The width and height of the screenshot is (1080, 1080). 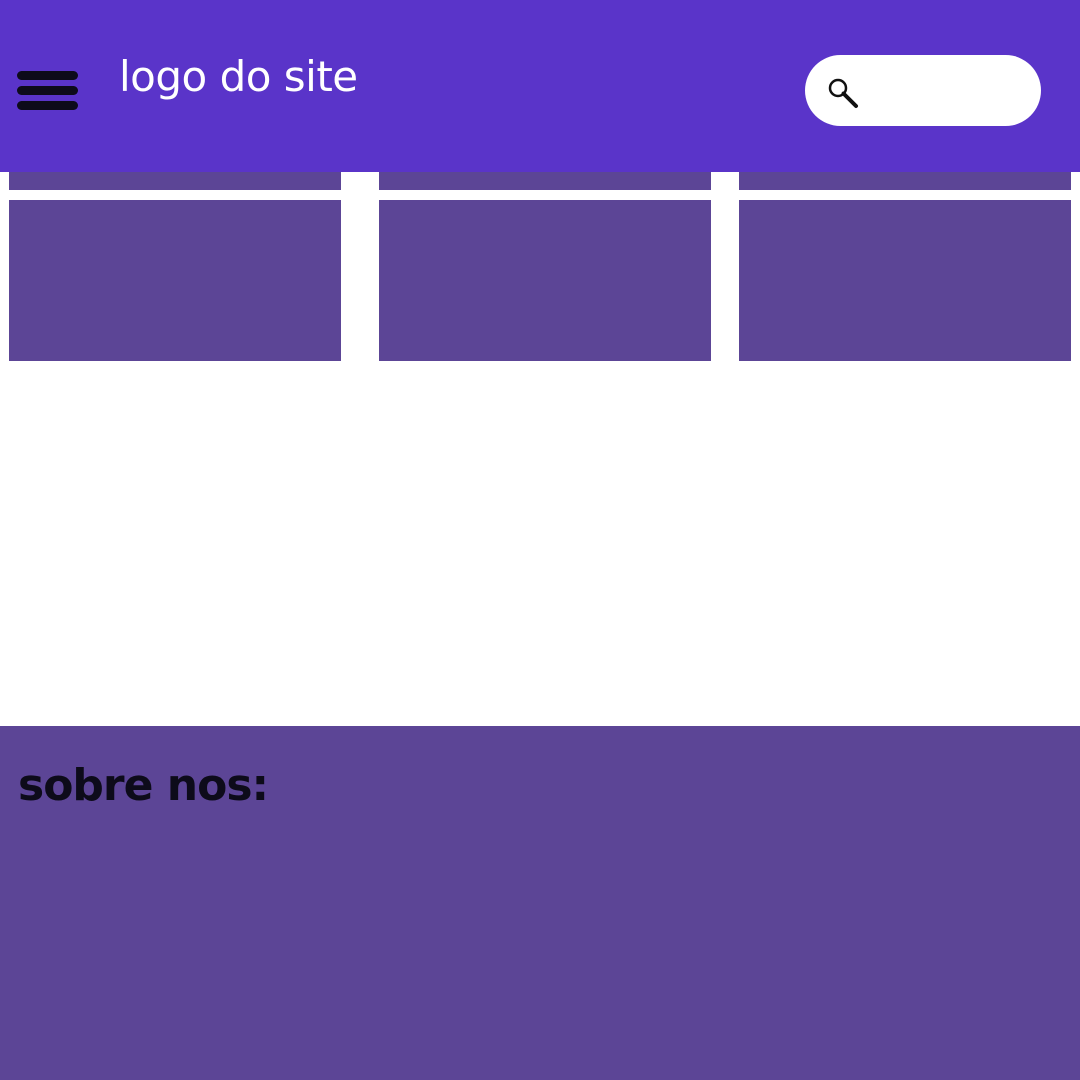 I want to click on site-logo: logo do site, so click(x=238, y=77).